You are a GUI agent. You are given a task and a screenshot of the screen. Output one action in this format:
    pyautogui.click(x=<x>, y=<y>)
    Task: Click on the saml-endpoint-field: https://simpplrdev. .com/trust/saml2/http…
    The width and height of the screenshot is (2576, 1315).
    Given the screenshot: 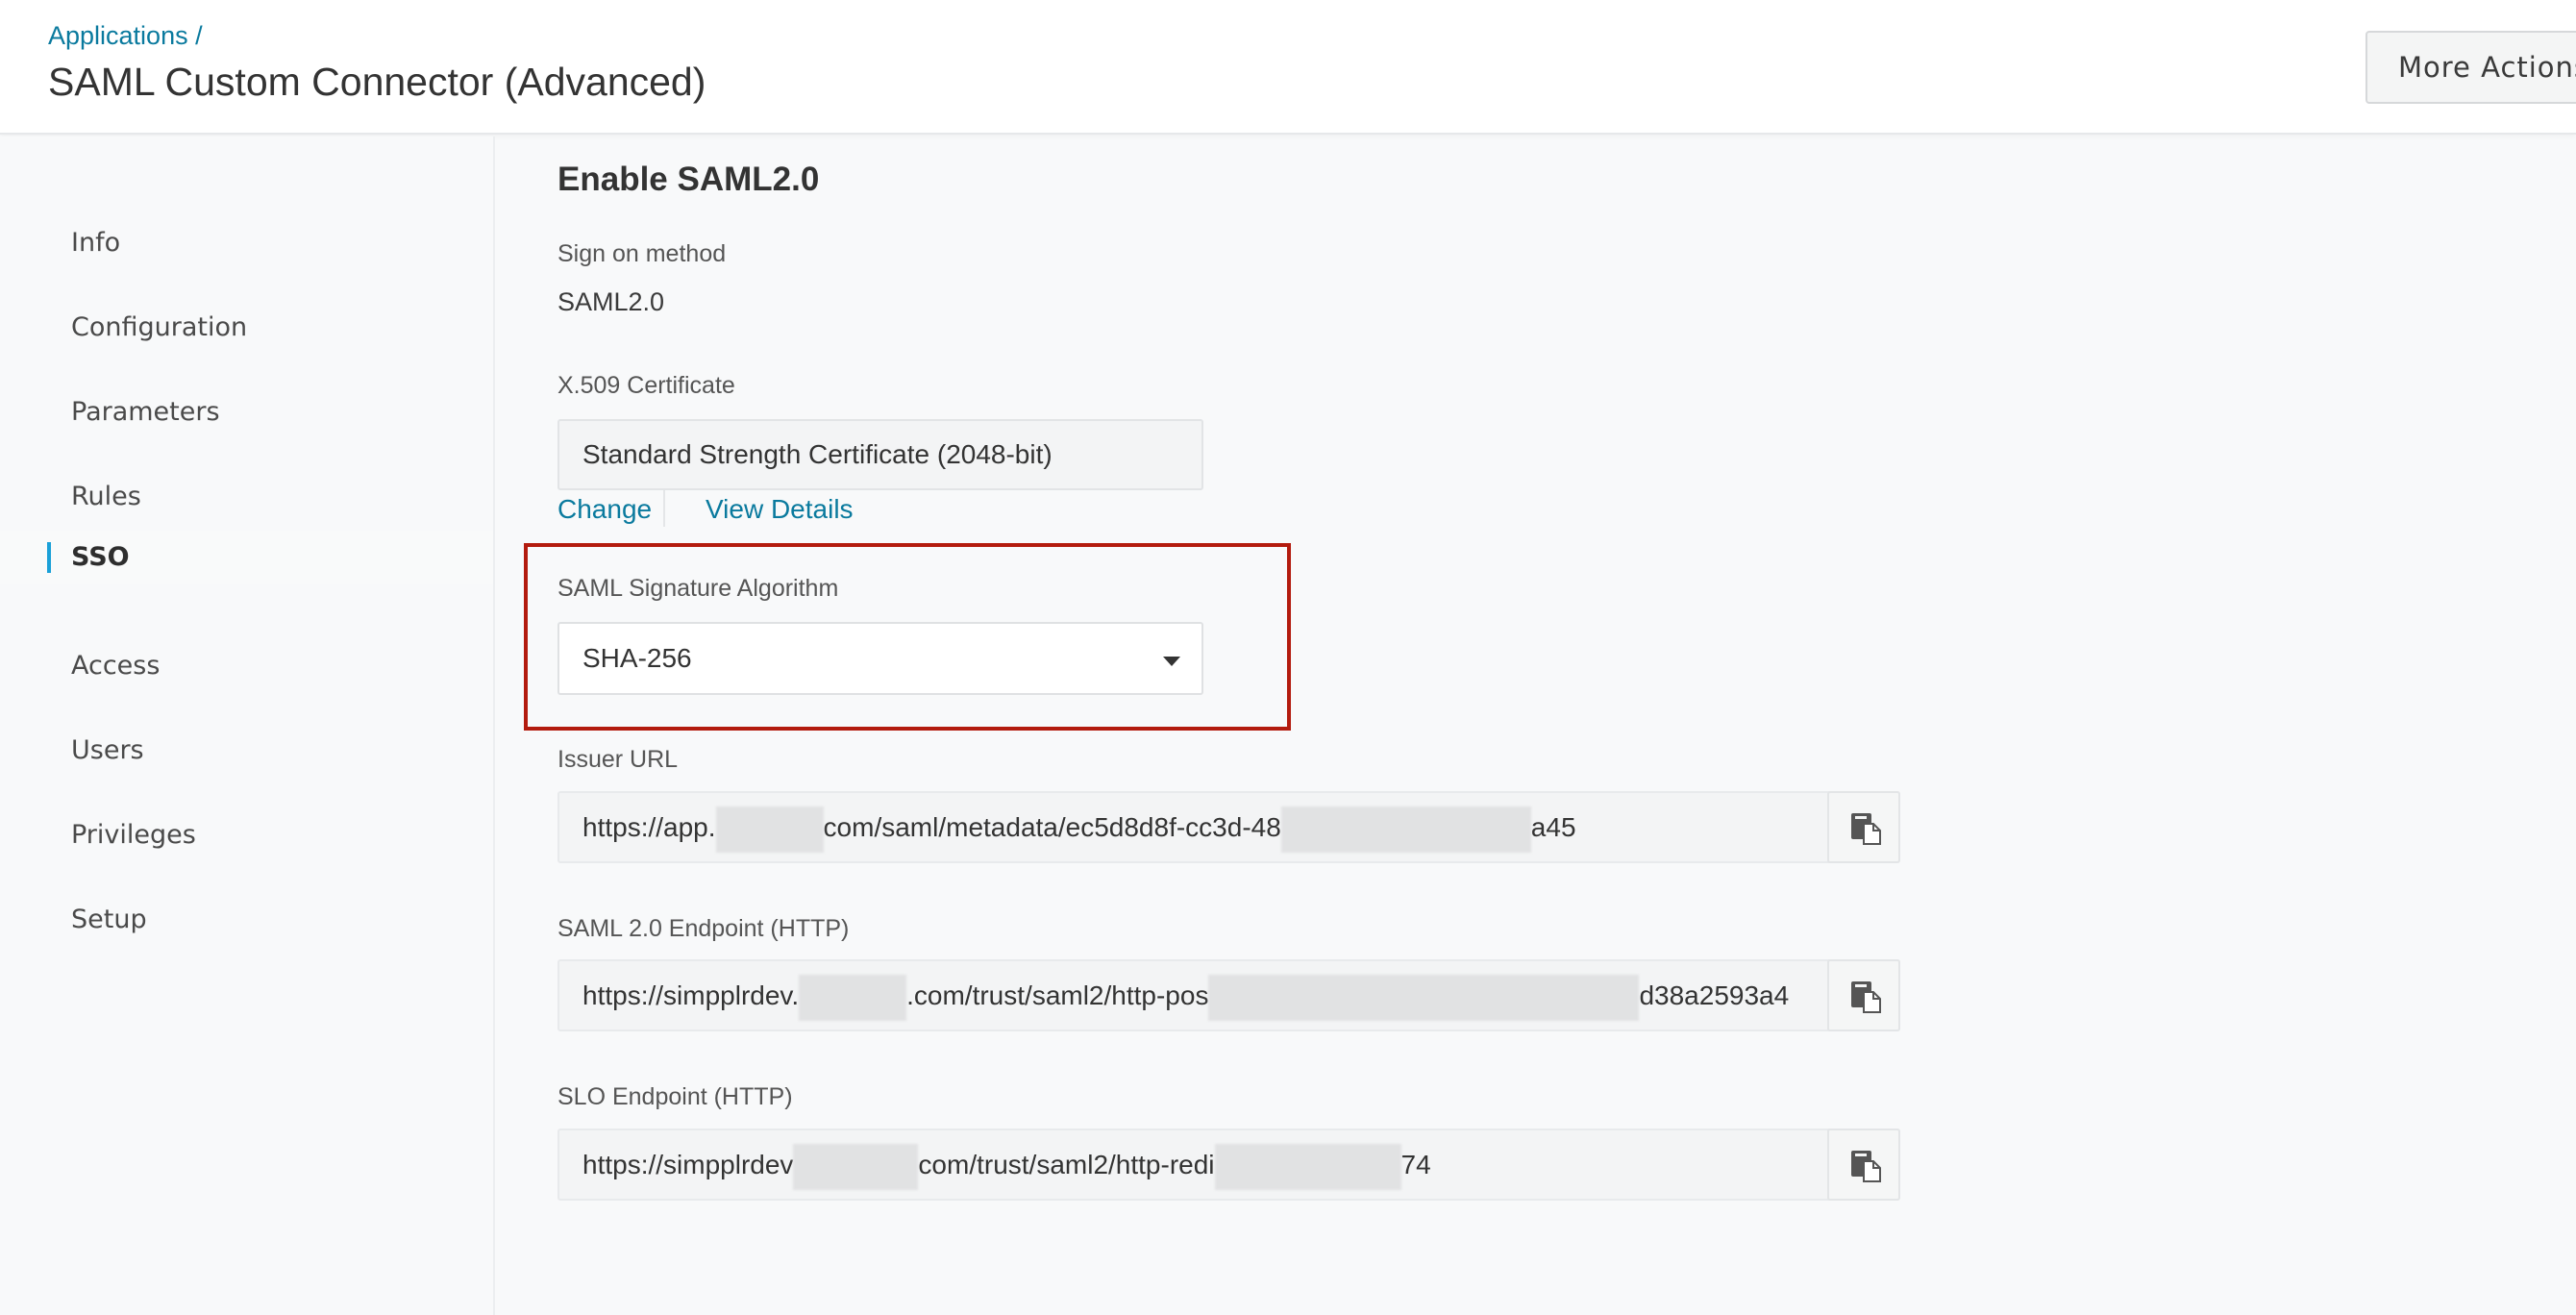 What is the action you would take?
    pyautogui.click(x=1228, y=995)
    